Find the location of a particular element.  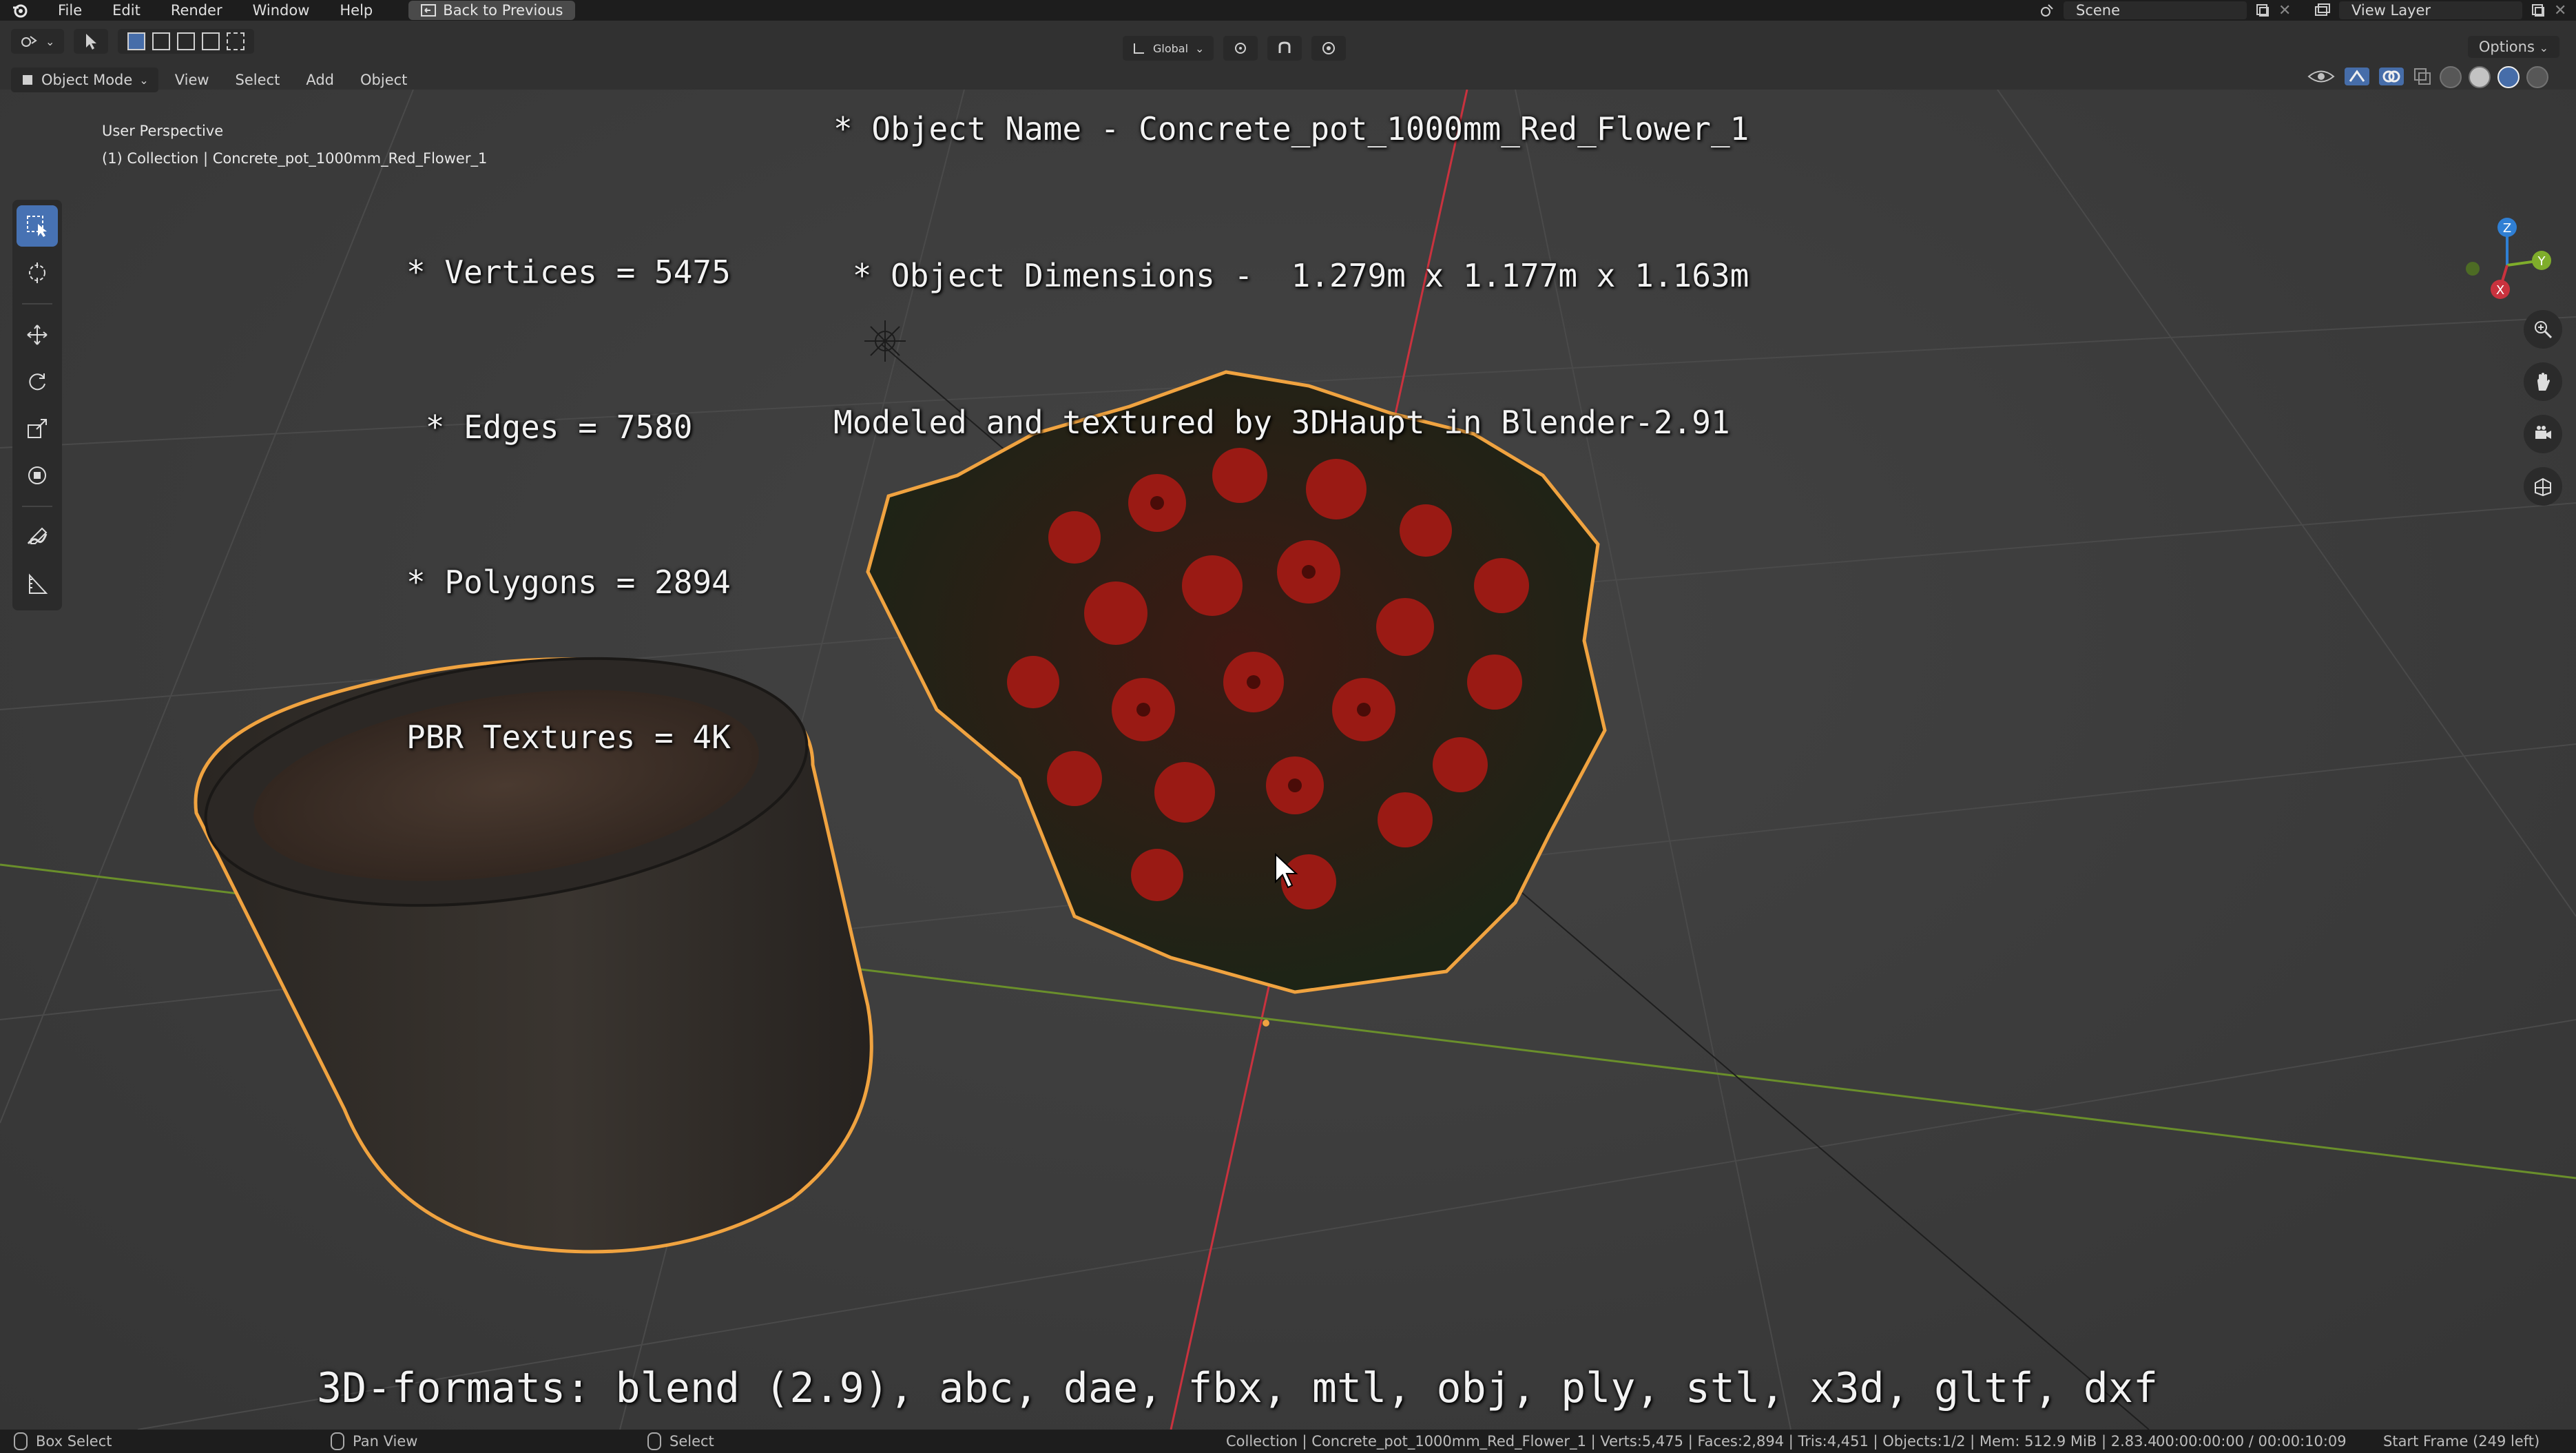

status-pan-view: Pan View is located at coordinates (374, 1441).